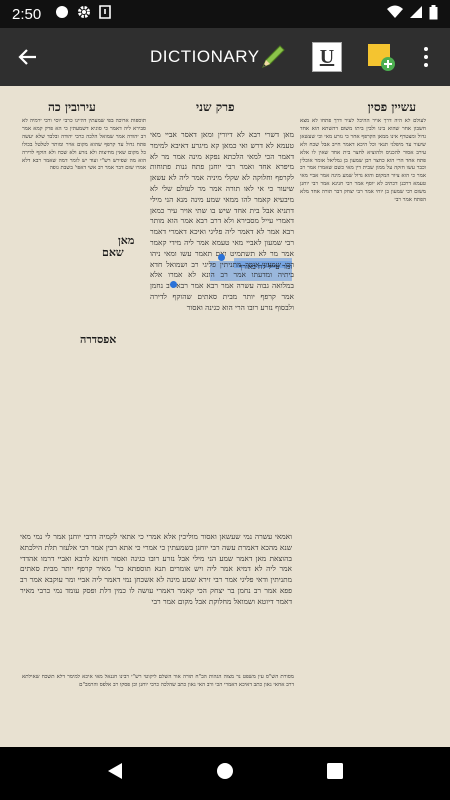 Image resolution: width=450 pixels, height=800 pixels. I want to click on system-nav-bar, so click(225, 773).